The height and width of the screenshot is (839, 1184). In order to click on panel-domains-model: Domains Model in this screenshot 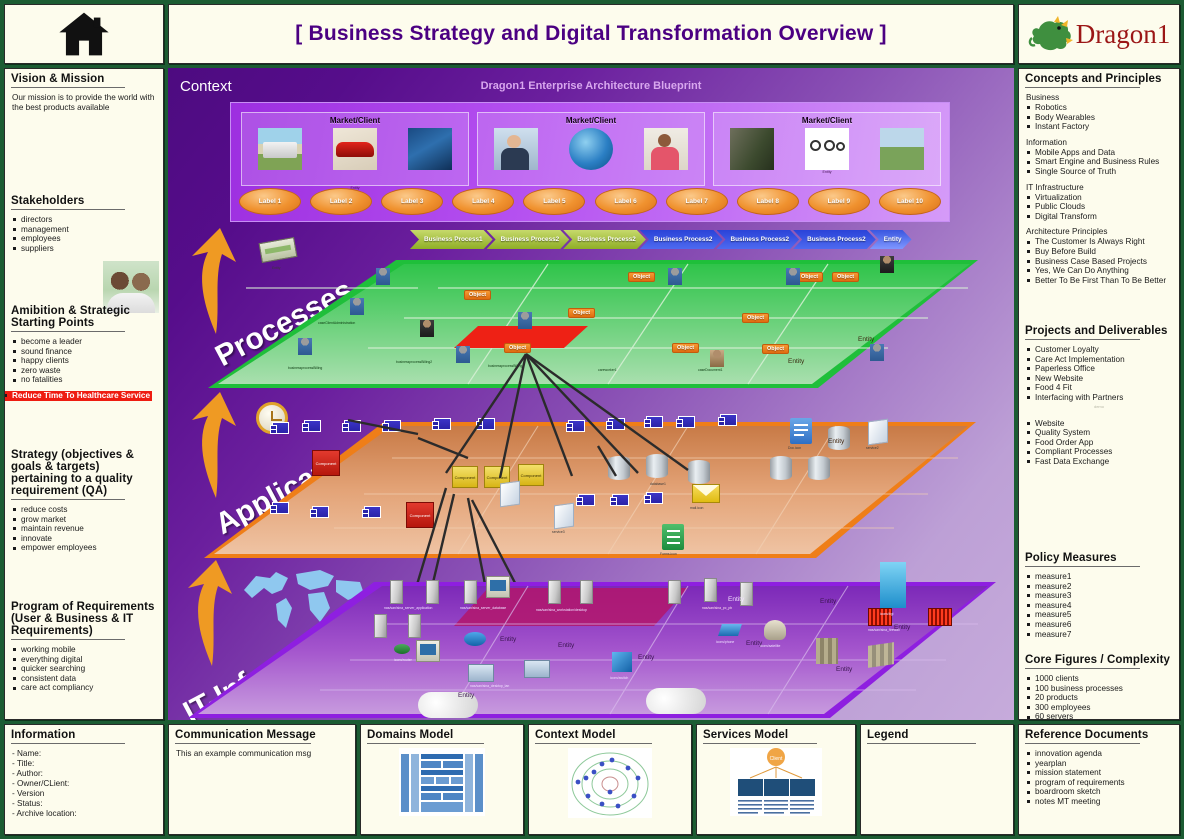, I will do `click(442, 779)`.